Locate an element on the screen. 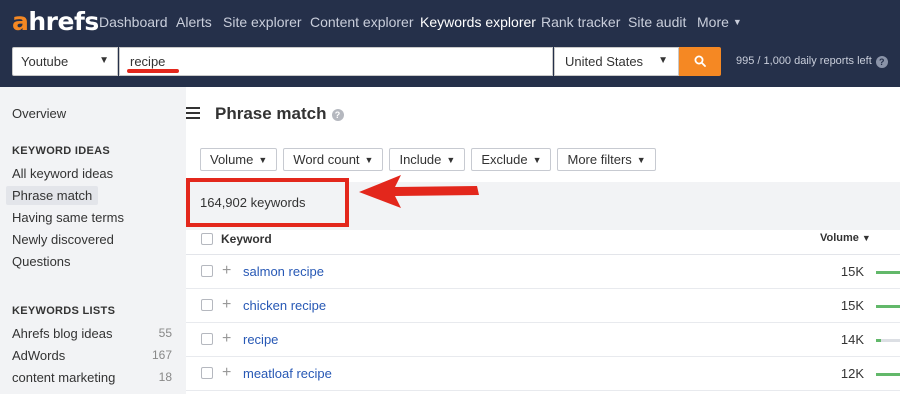 The width and height of the screenshot is (900, 394). sidebar-item-all-keyword-ideas: All keyword ideas is located at coordinates (62, 173).